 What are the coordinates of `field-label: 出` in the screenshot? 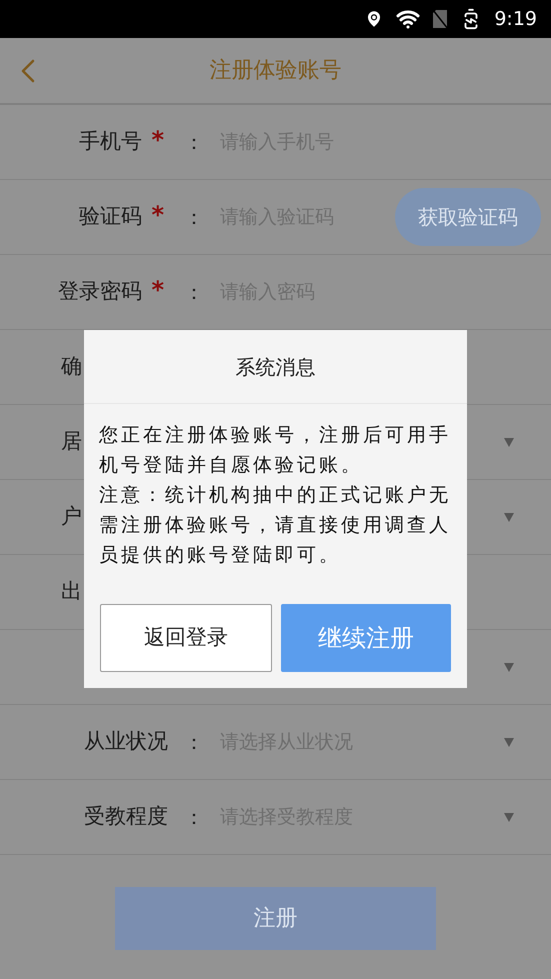 It's located at (71, 592).